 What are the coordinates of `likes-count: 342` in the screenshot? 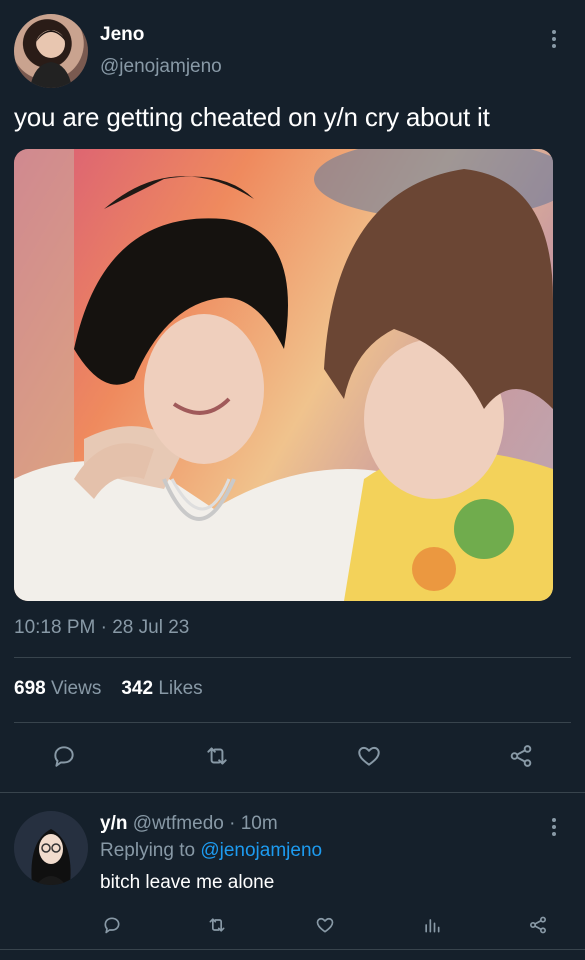 It's located at (137, 688).